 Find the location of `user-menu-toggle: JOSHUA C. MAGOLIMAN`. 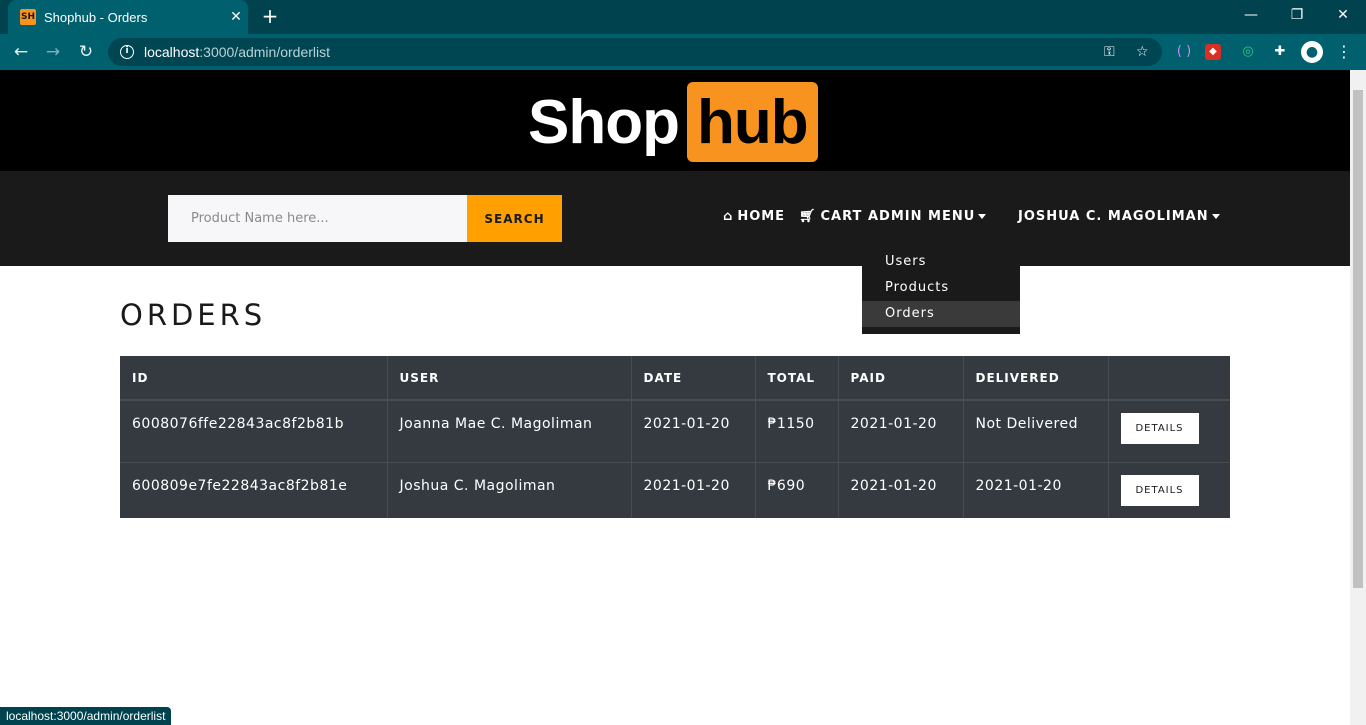

user-menu-toggle: JOSHUA C. MAGOLIMAN is located at coordinates (1119, 216).